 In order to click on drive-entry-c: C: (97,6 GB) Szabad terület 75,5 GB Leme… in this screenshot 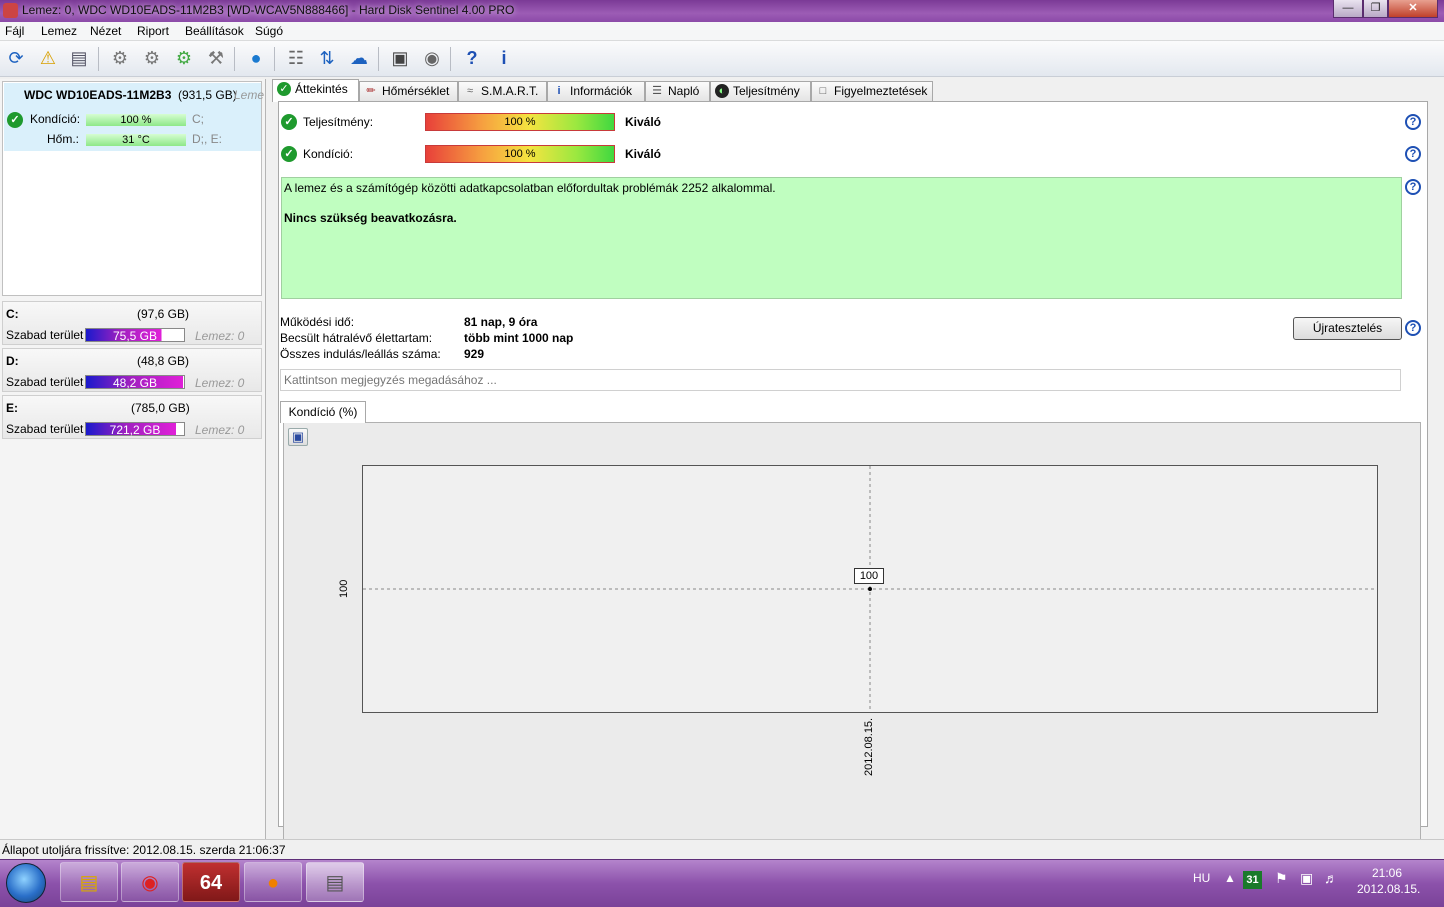, I will do `click(132, 323)`.